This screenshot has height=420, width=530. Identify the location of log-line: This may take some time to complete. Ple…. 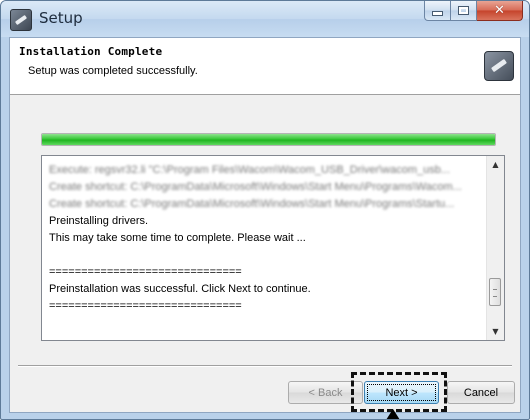
(177, 238).